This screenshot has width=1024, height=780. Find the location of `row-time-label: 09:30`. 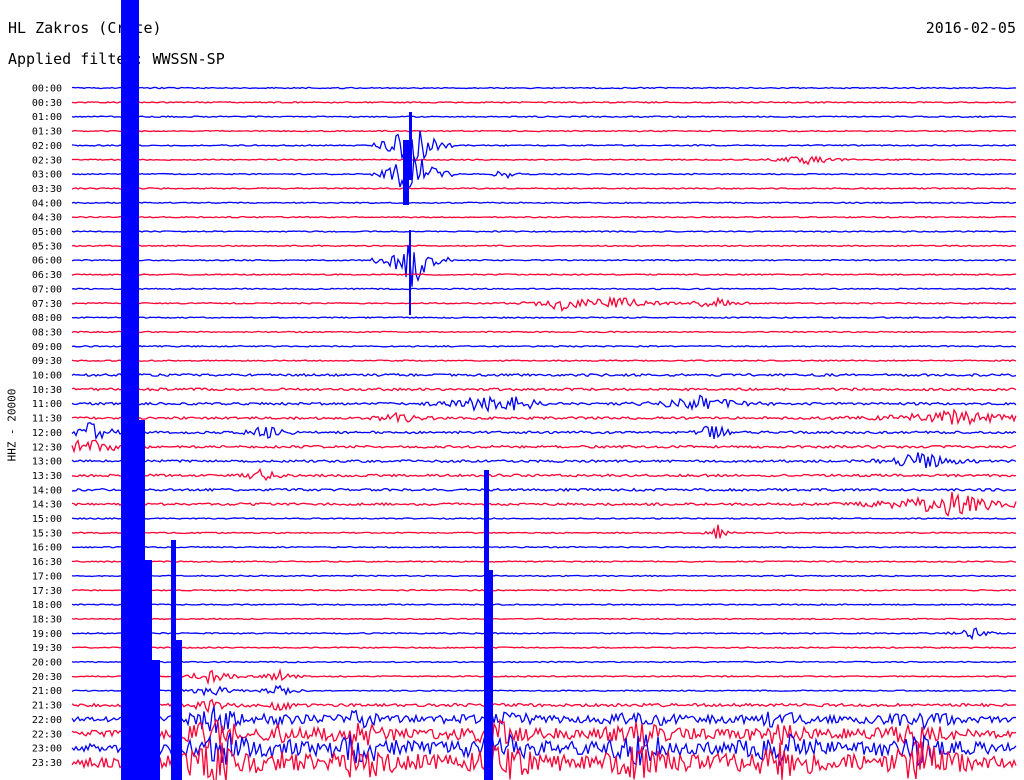

row-time-label: 09:30 is located at coordinates (47, 361).